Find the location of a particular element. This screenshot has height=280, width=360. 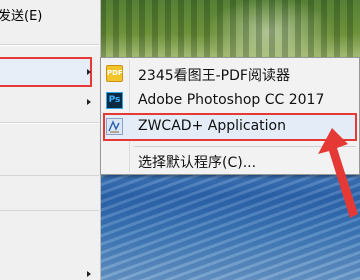

submenu-item-label: ZWCAD+ Application is located at coordinates (212, 126).